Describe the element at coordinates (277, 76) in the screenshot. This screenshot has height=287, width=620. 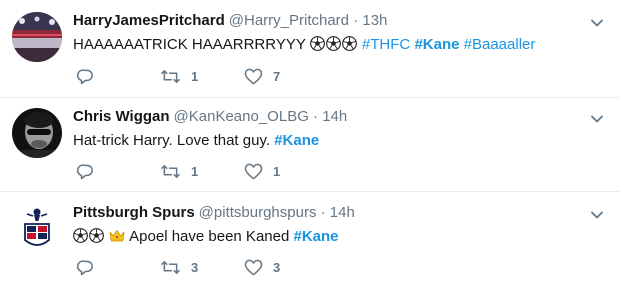
I see `like-count: 7` at that location.